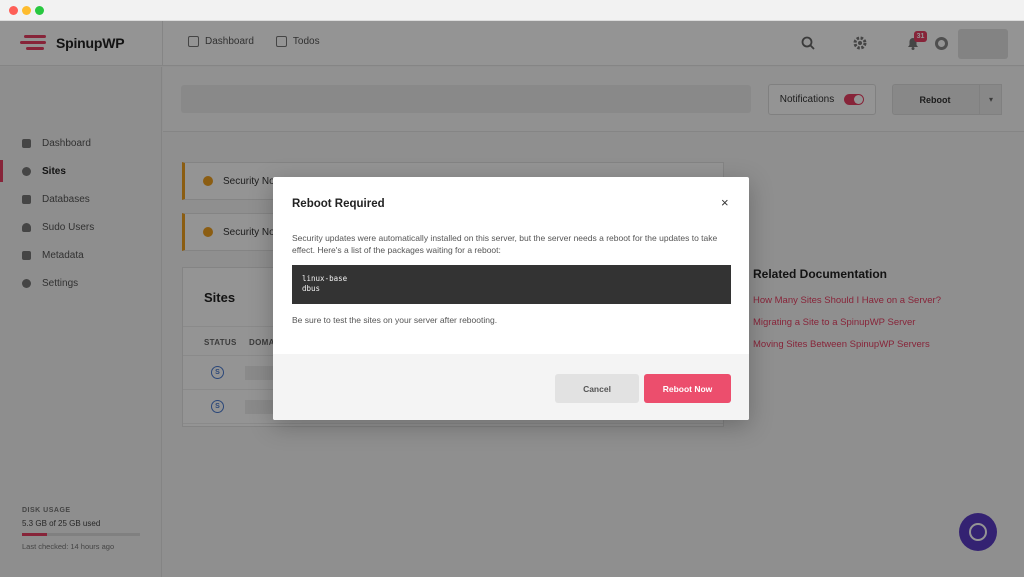 Image resolution: width=1024 pixels, height=577 pixels. Describe the element at coordinates (511, 284) in the screenshot. I see `packages-code-block: linux-base dbus` at that location.